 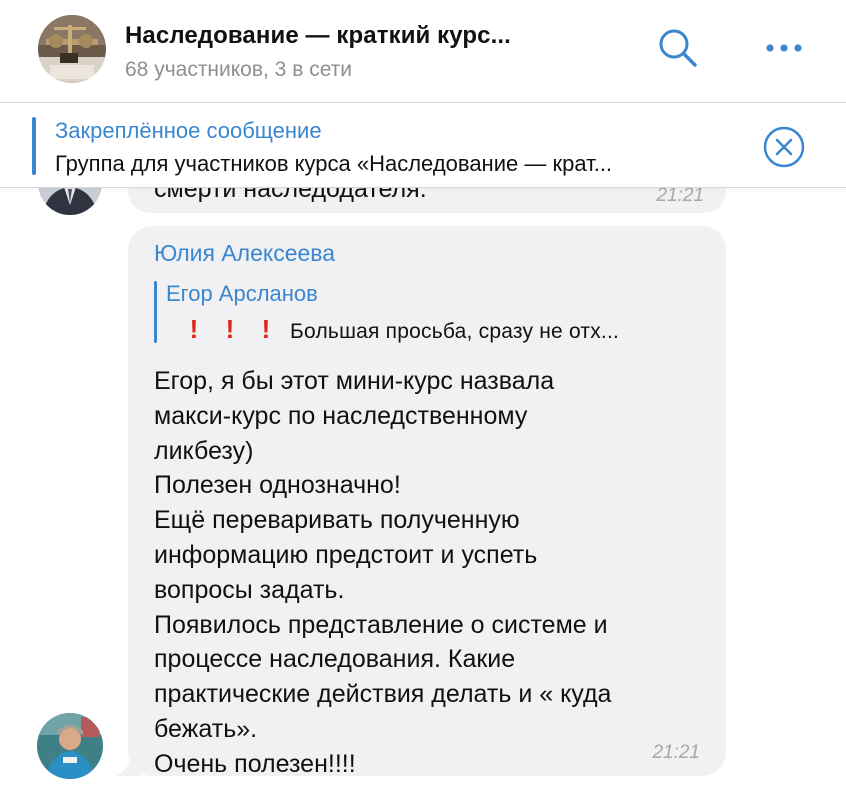 I want to click on group-avatar, so click(x=72, y=49).